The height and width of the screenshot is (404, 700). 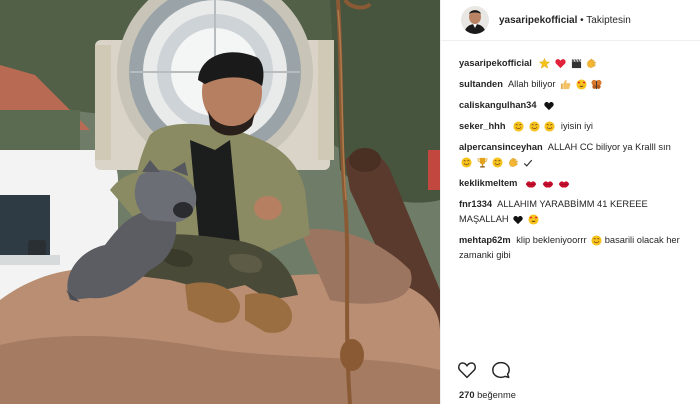 I want to click on likes-label: beğenme, so click(x=496, y=395).